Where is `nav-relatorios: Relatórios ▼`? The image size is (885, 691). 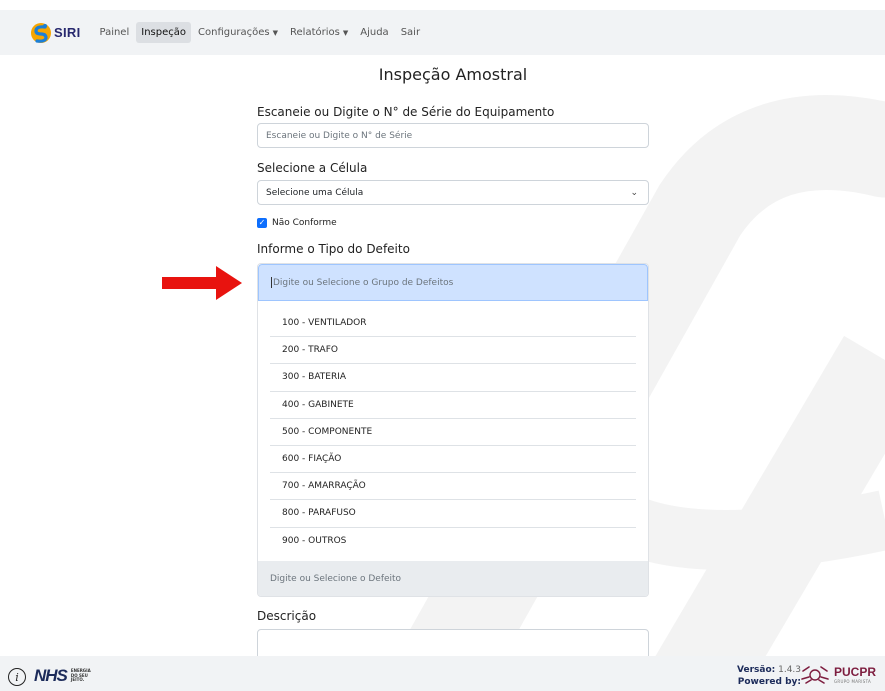
nav-relatorios: Relatórios ▼ is located at coordinates (319, 32).